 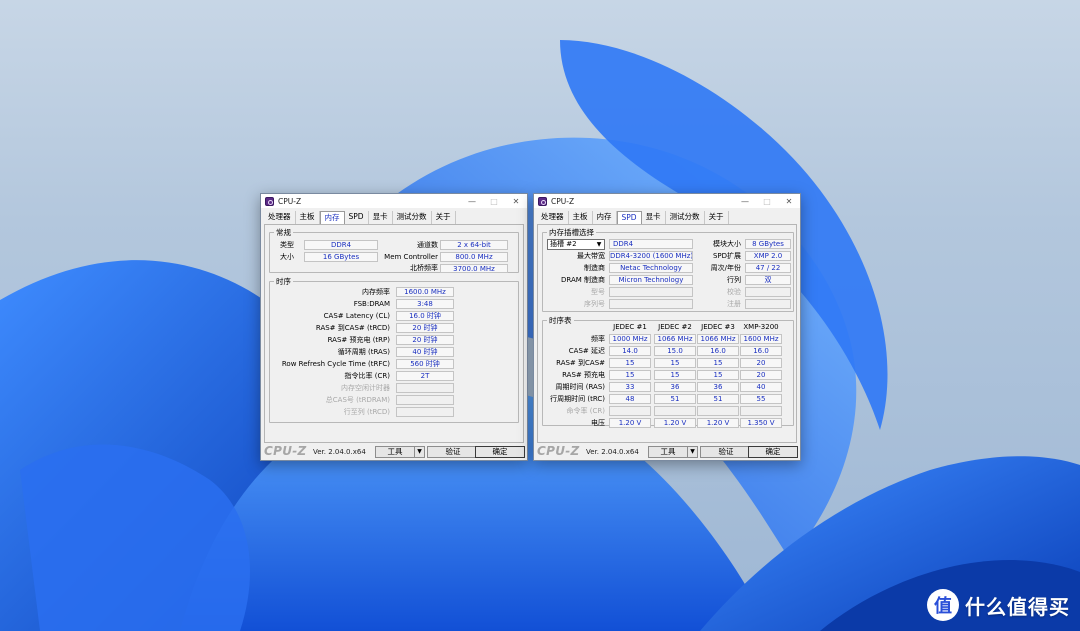 What do you see at coordinates (594, 268) in the screenshot?
I see `manufacturer-label: 制造商` at bounding box center [594, 268].